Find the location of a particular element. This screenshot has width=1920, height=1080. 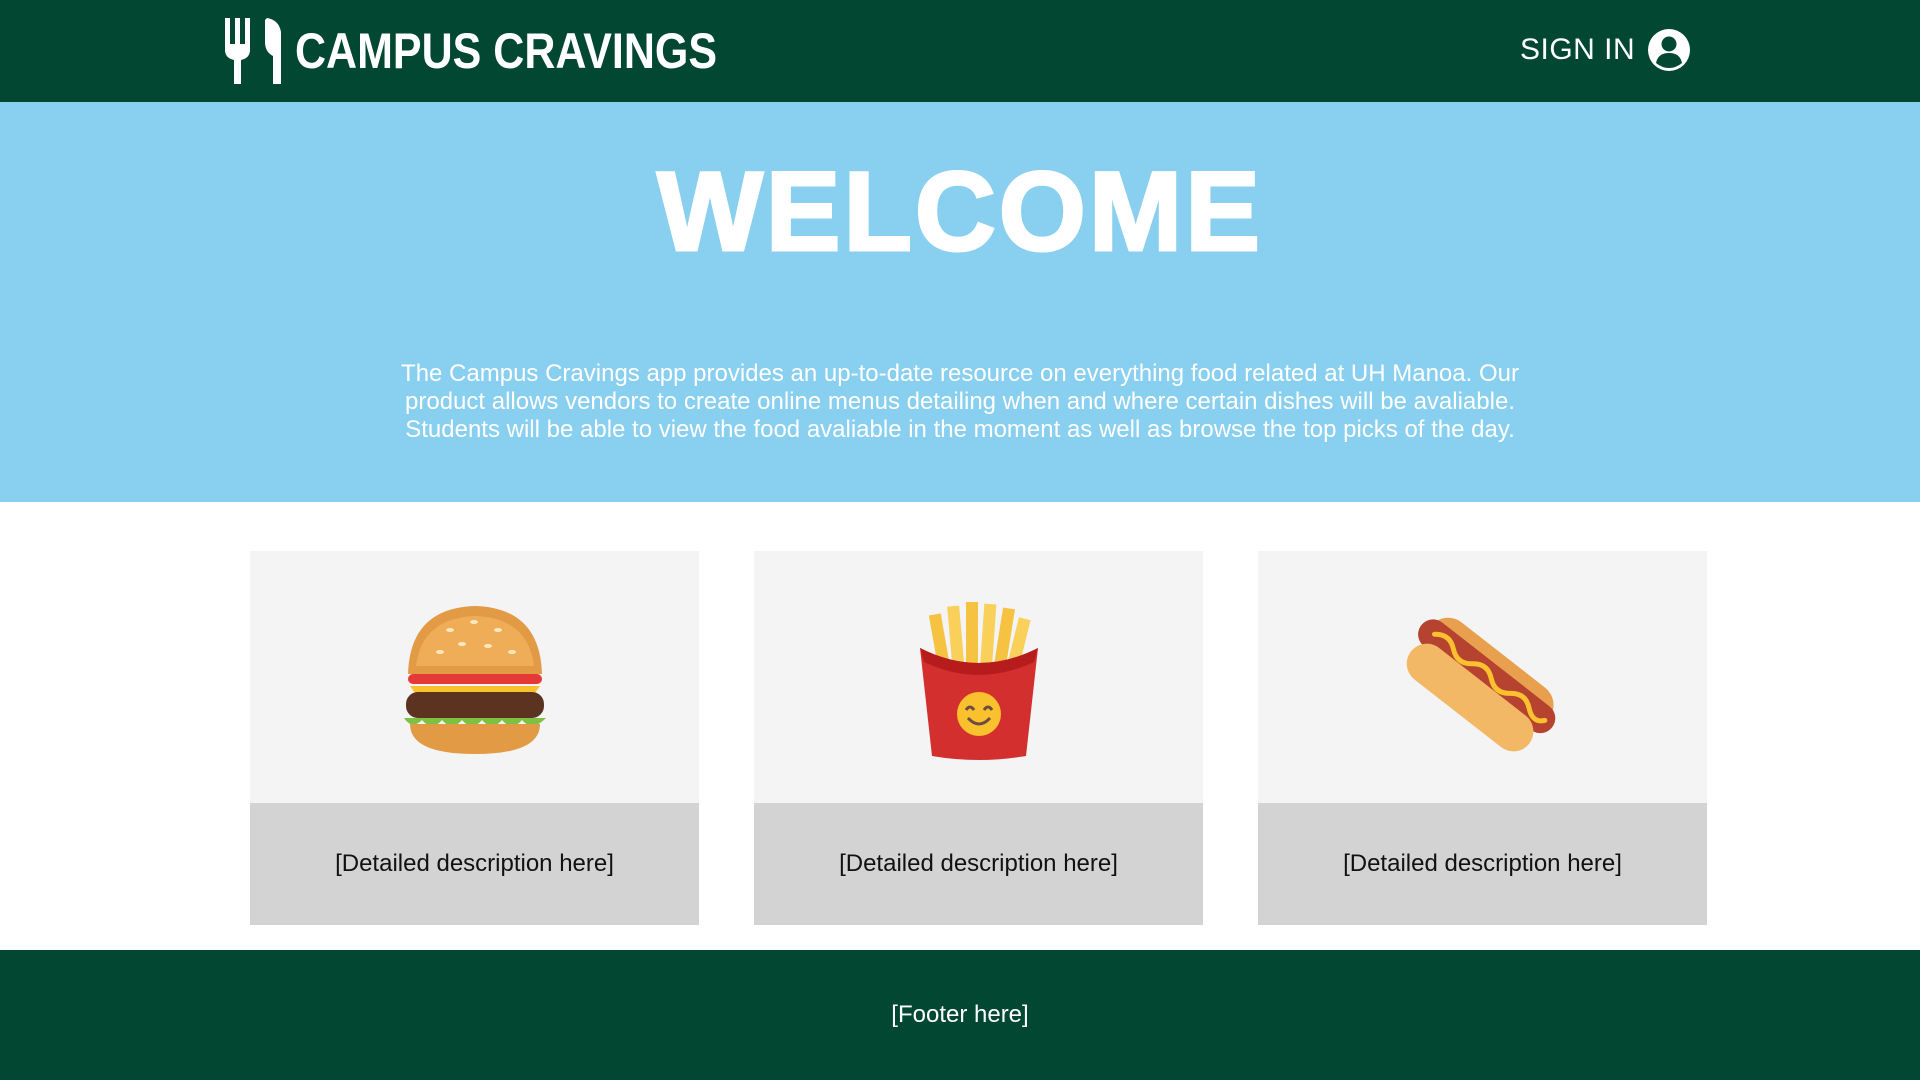

brand-logo: CAMPUS CRAVINGS is located at coordinates (504, 51).